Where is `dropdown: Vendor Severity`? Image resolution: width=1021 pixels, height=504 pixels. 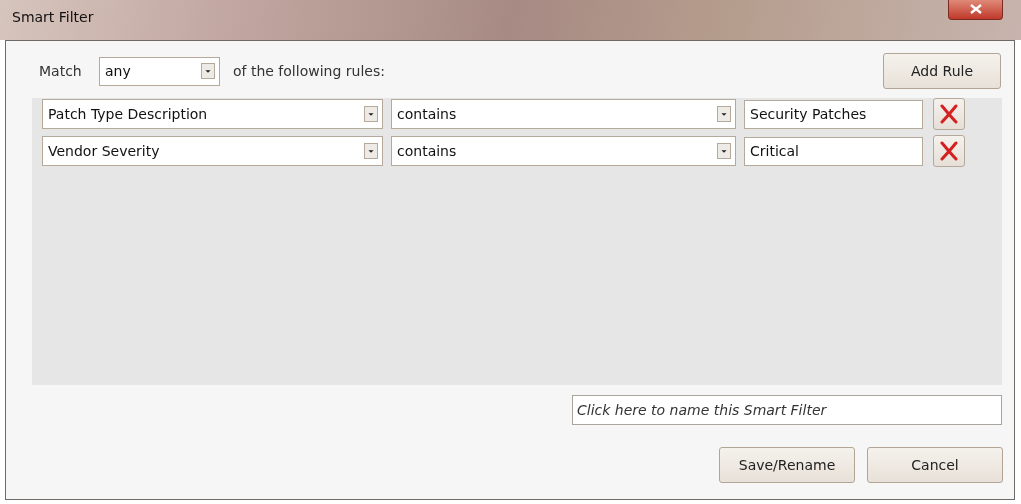
dropdown: Vendor Severity is located at coordinates (212, 151).